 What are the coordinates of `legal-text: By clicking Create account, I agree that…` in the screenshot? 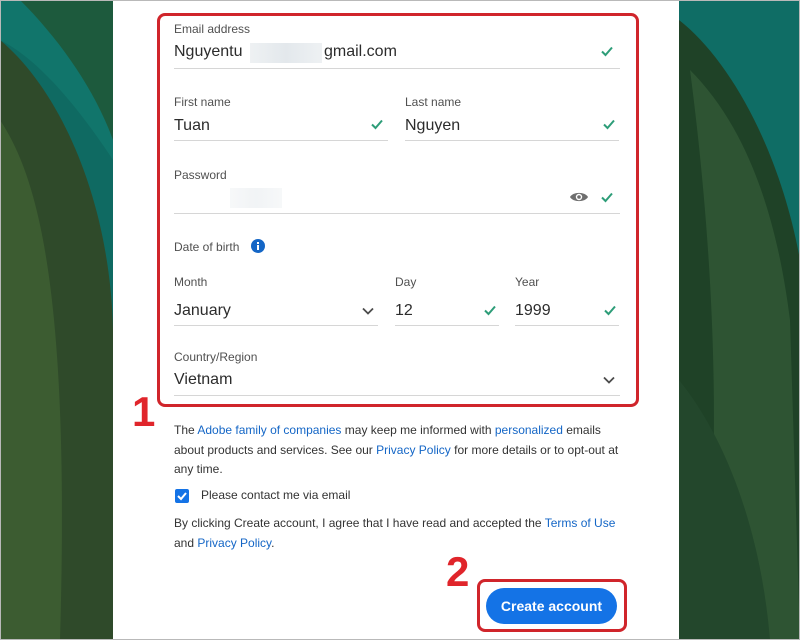 It's located at (359, 523).